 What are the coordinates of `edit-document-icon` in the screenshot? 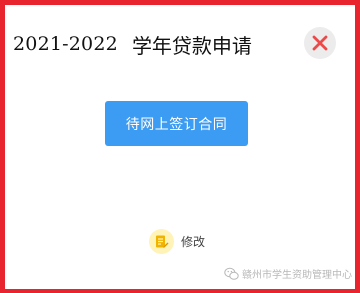 It's located at (161, 241).